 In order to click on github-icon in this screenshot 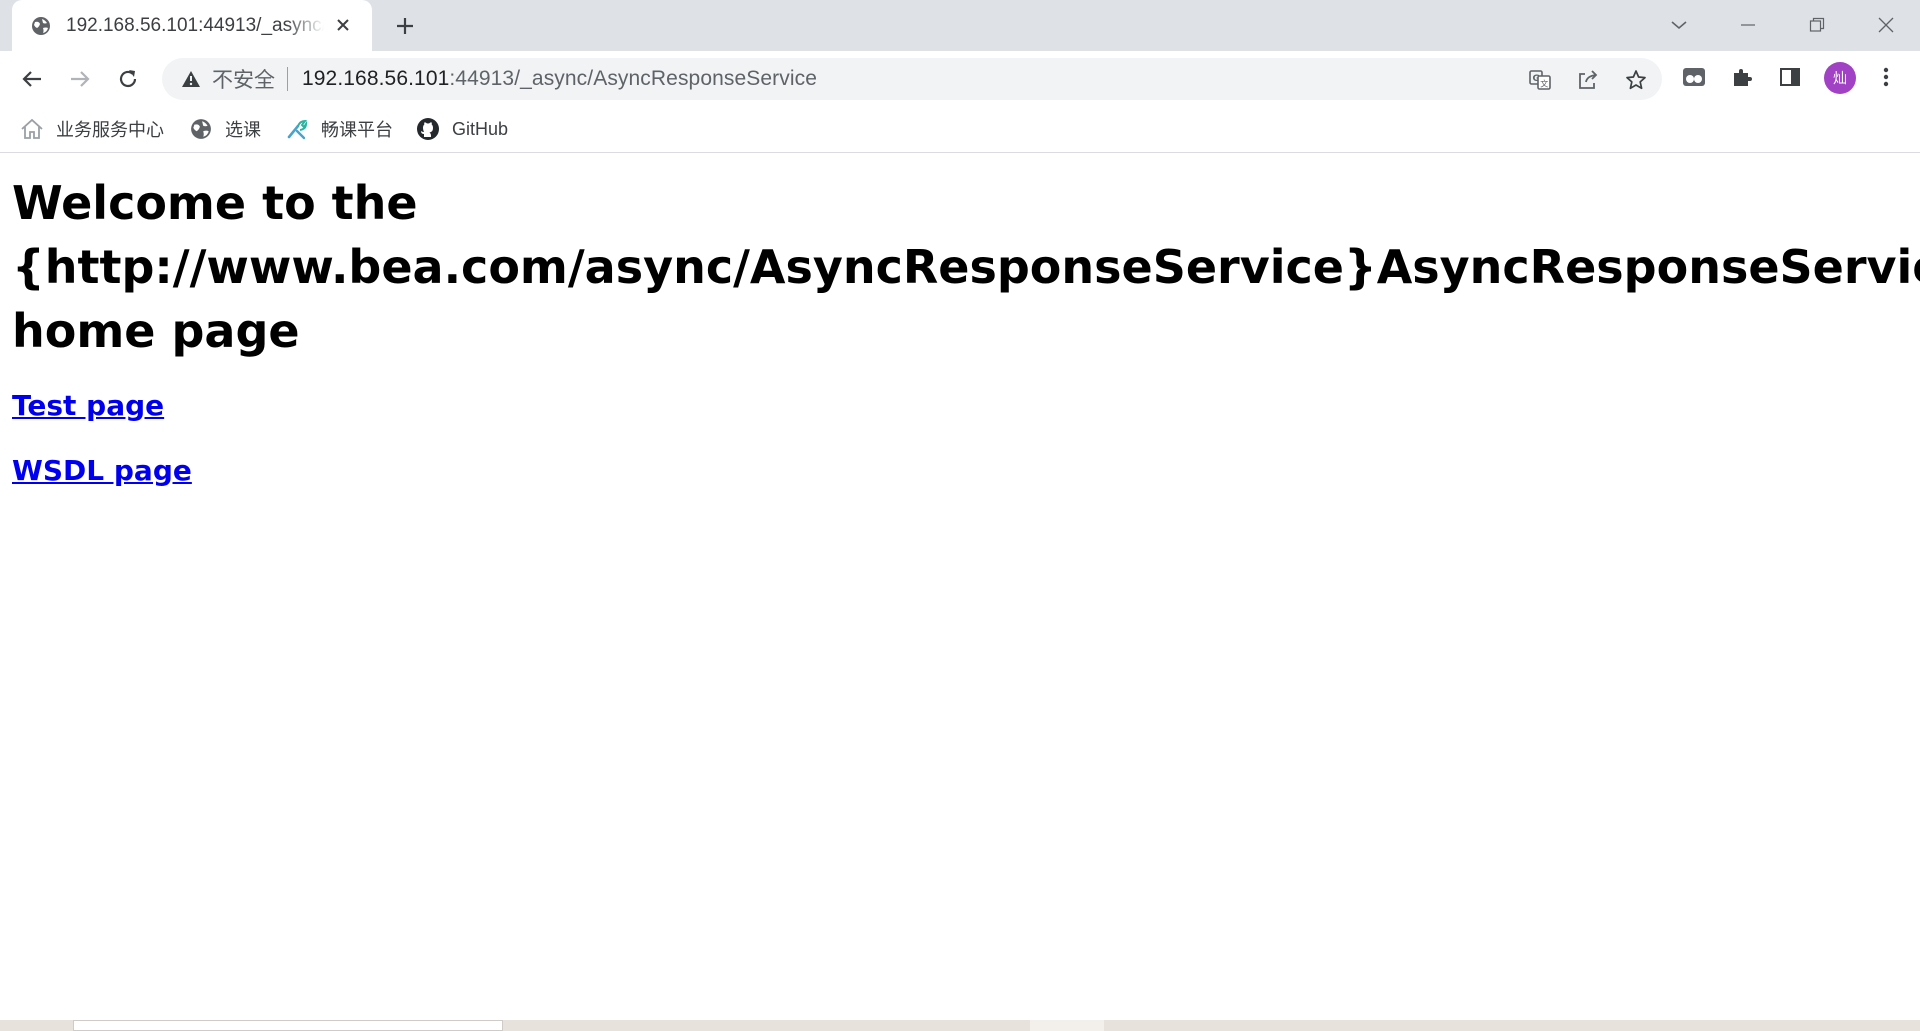, I will do `click(428, 129)`.